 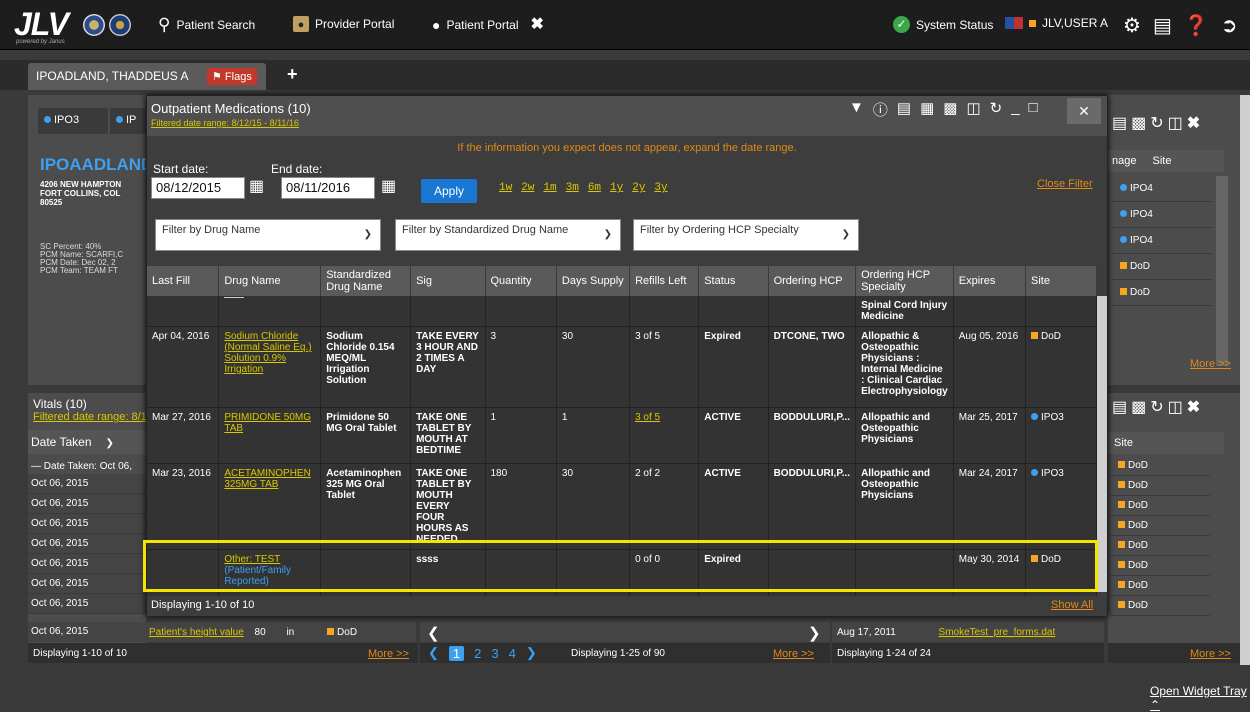 I want to click on range-link-6m: 6m, so click(x=594, y=188).